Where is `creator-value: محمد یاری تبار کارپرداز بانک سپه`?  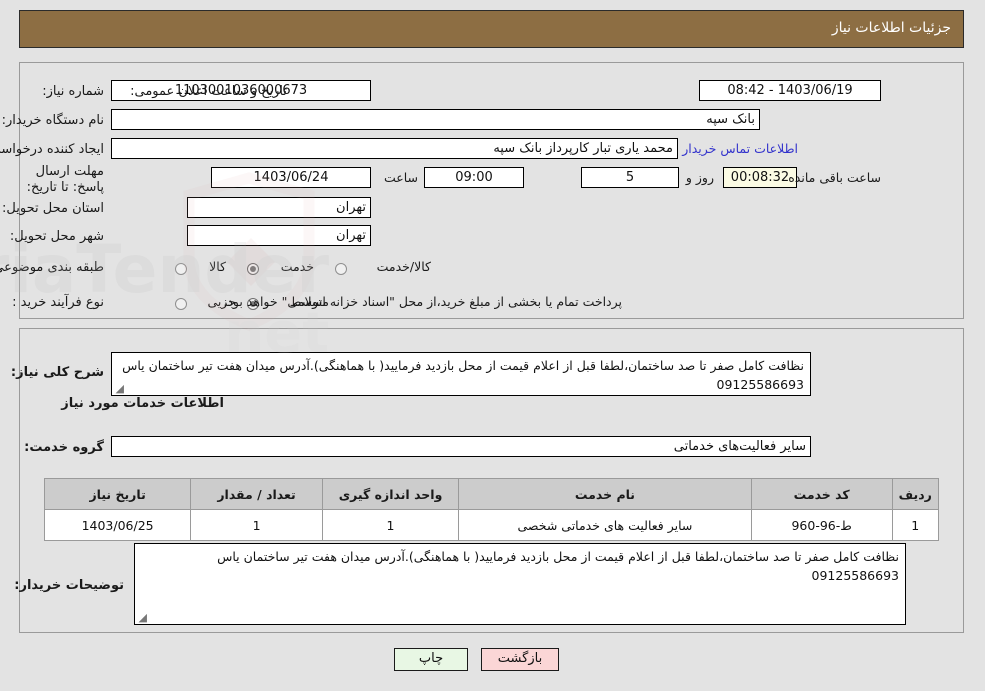
creator-value: محمد یاری تبار کارپرداز بانک سپه is located at coordinates (395, 148).